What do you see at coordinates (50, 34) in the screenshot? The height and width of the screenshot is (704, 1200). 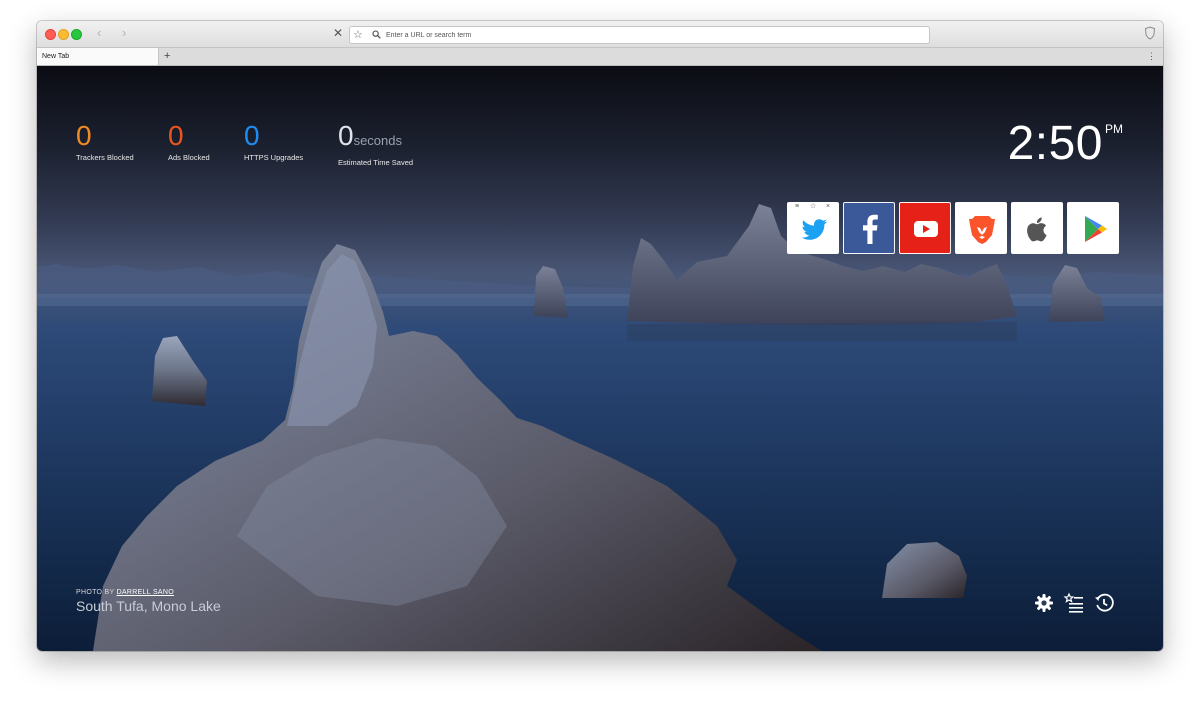 I see `close-window-button` at bounding box center [50, 34].